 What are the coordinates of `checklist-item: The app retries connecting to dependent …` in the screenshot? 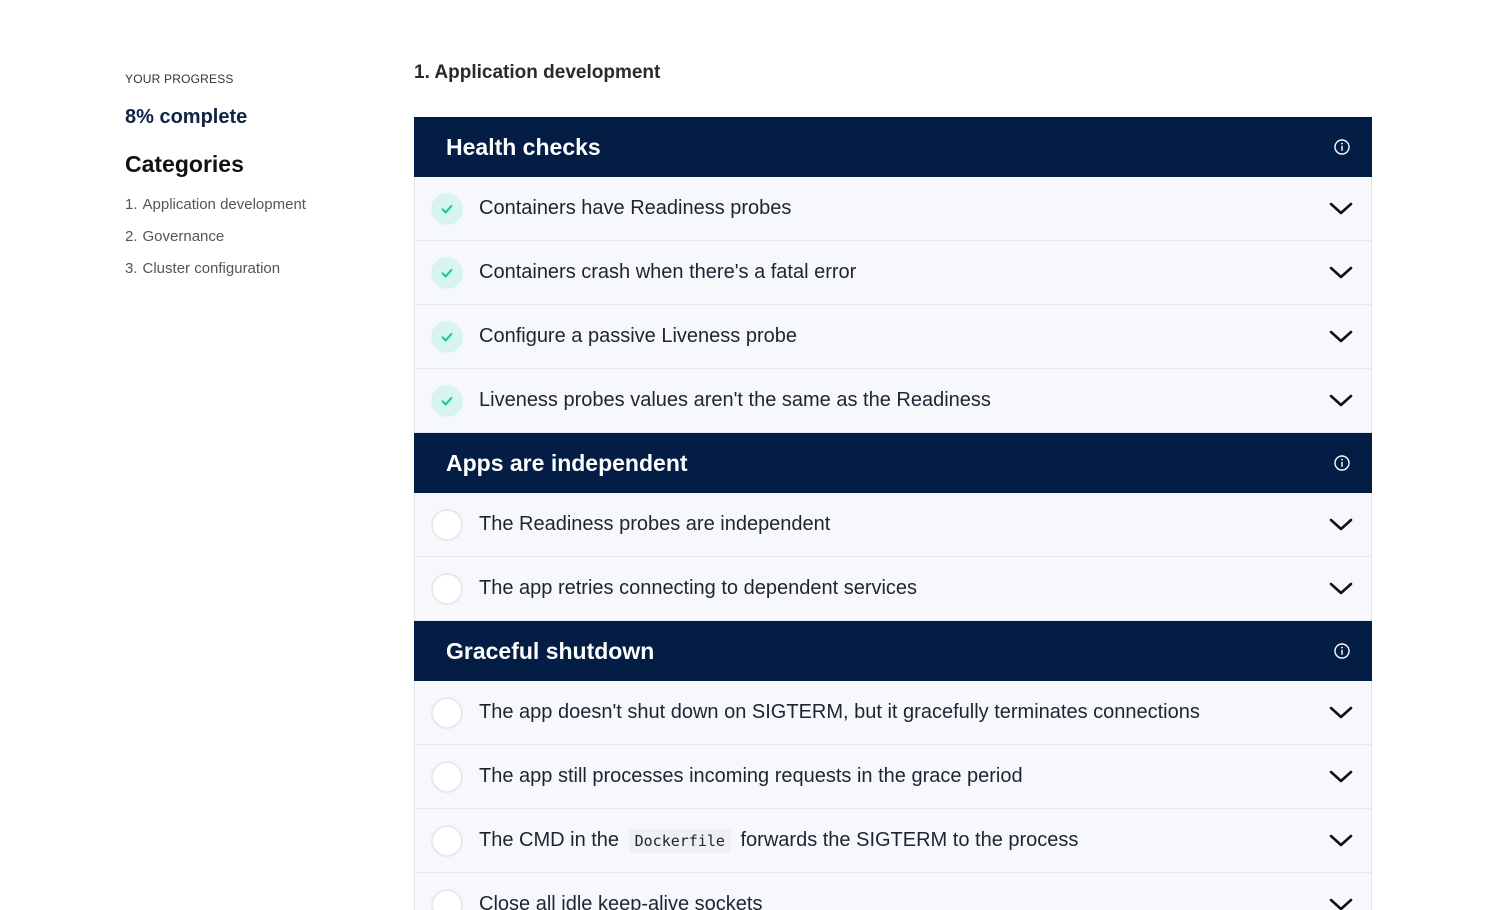 It's located at (893, 589).